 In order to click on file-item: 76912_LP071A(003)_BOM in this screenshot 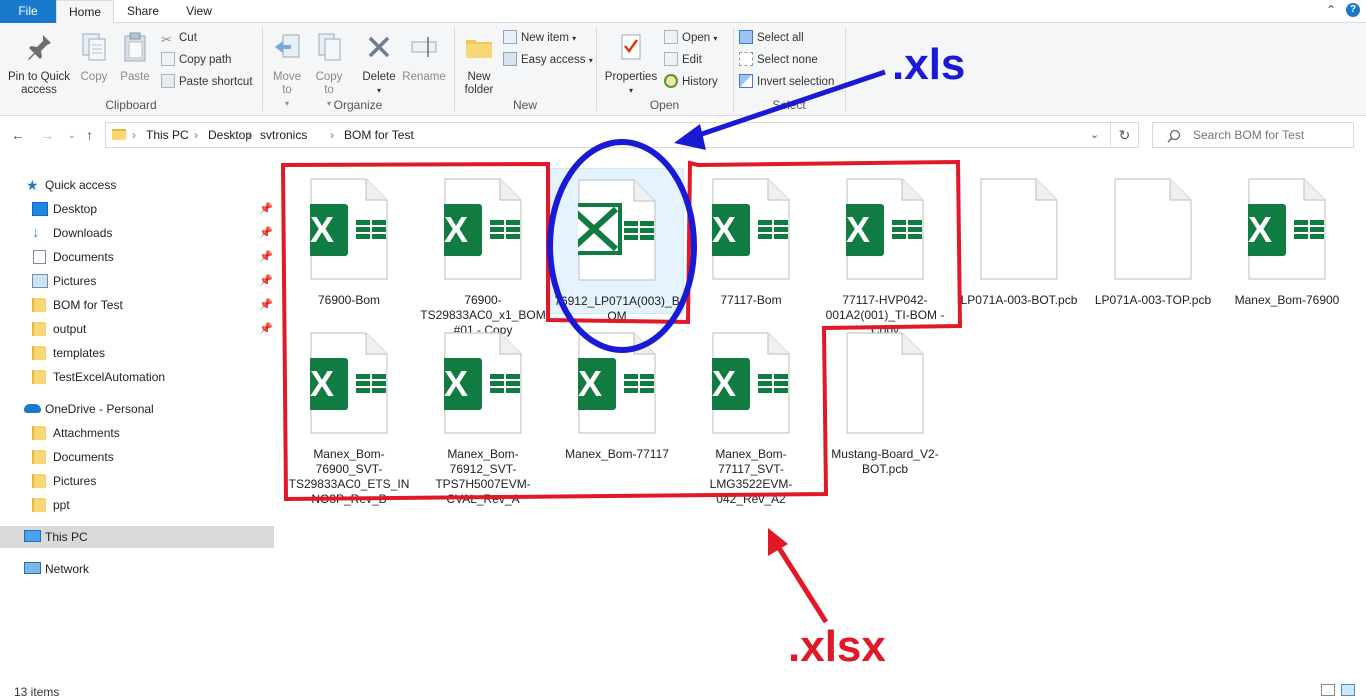, I will do `click(617, 245)`.